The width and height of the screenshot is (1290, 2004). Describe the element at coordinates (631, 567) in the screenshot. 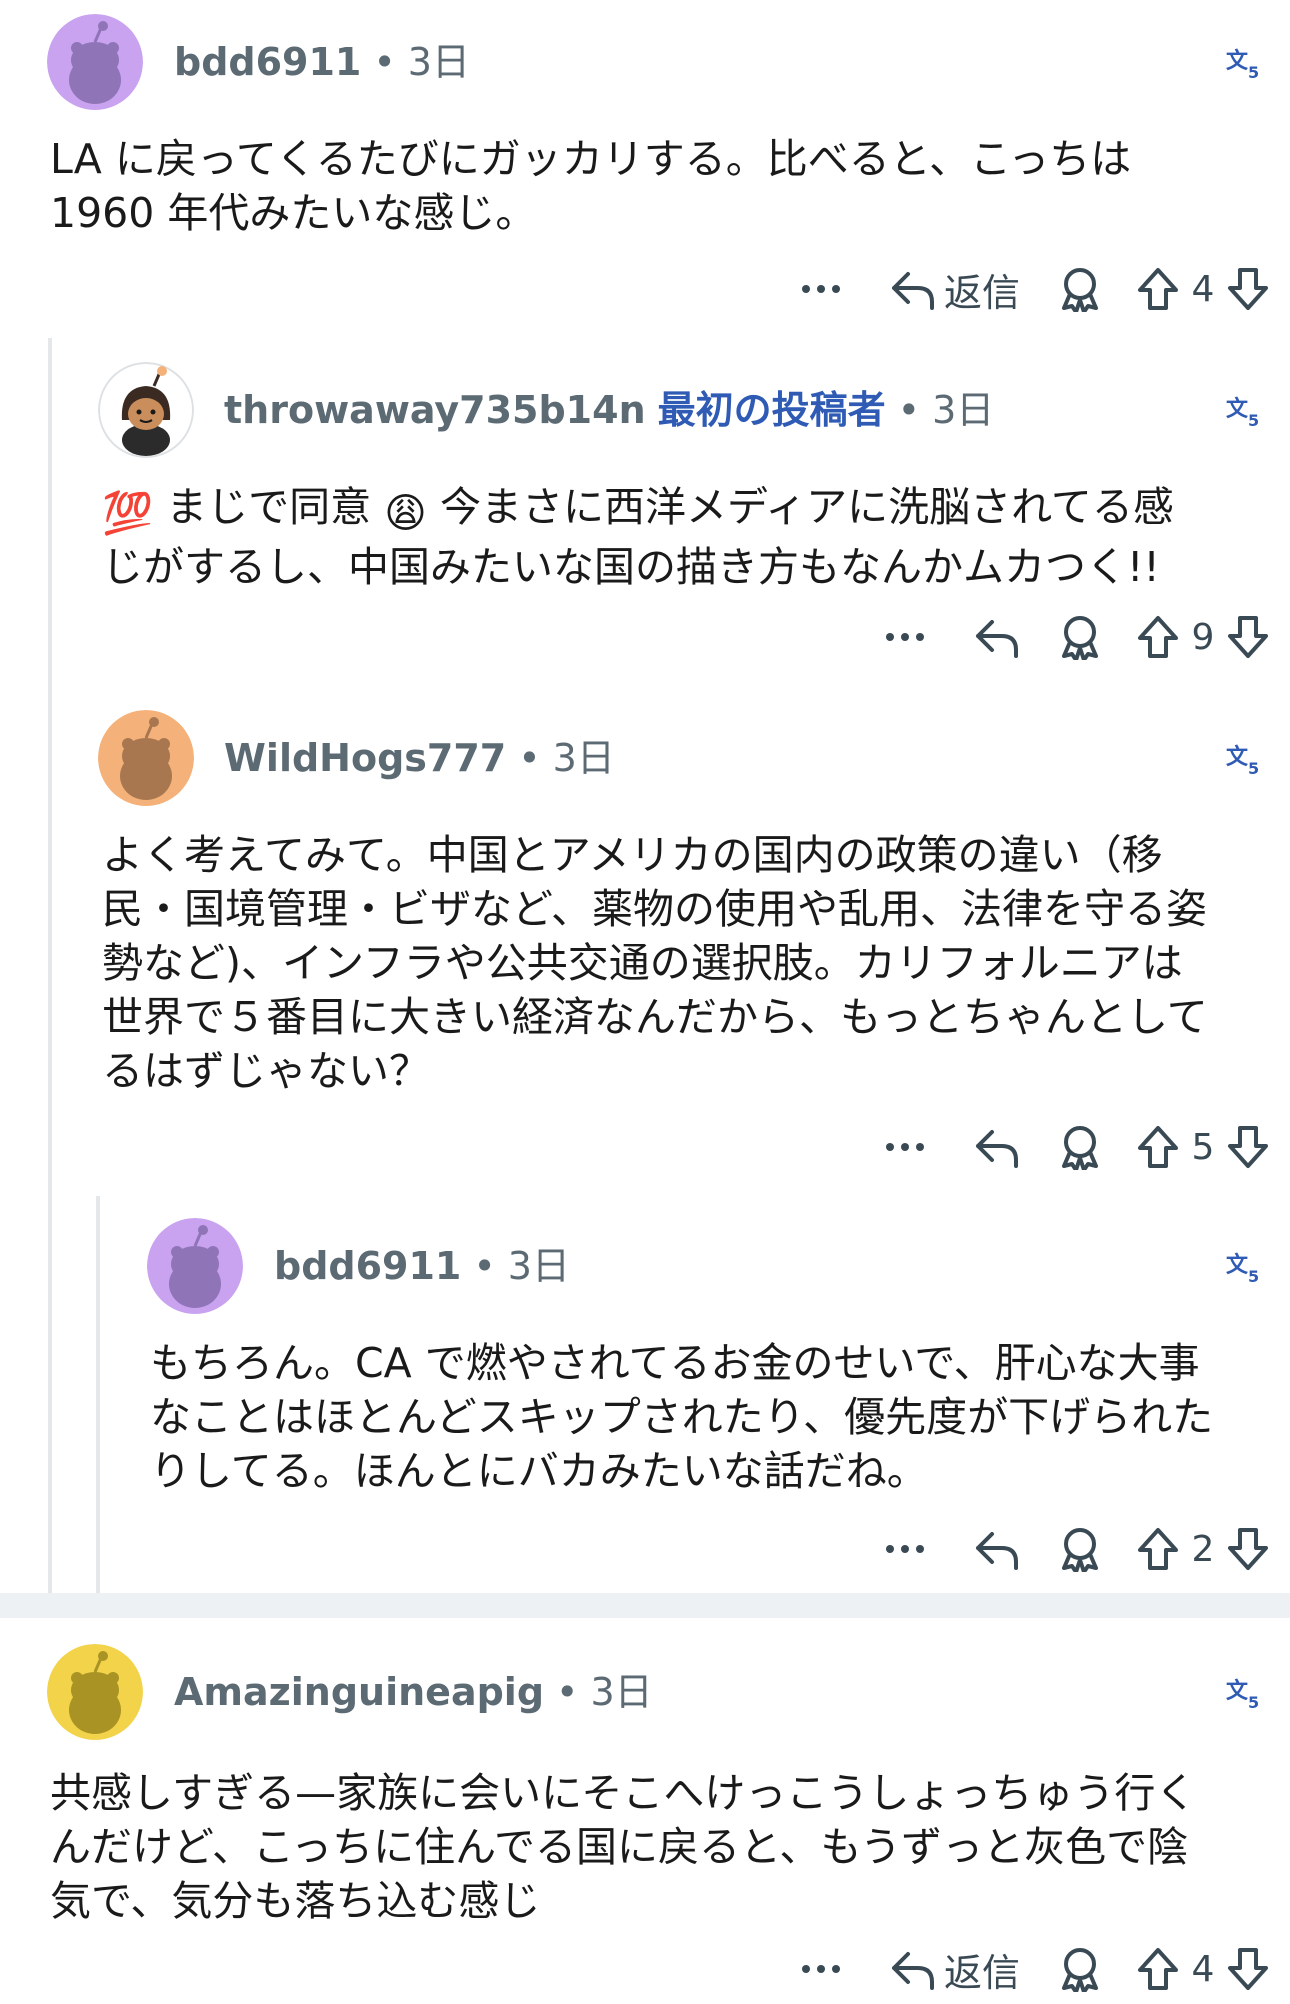

I see `comment-text-line: じがするし、中国みたいな国の描き方もなんかムカつく!!` at that location.